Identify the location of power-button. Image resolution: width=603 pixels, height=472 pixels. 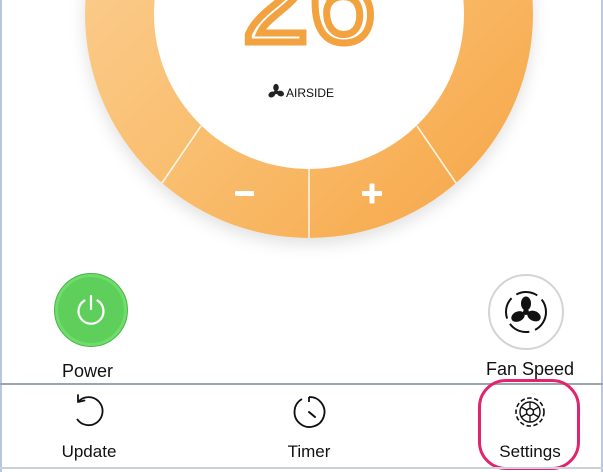
(91, 310).